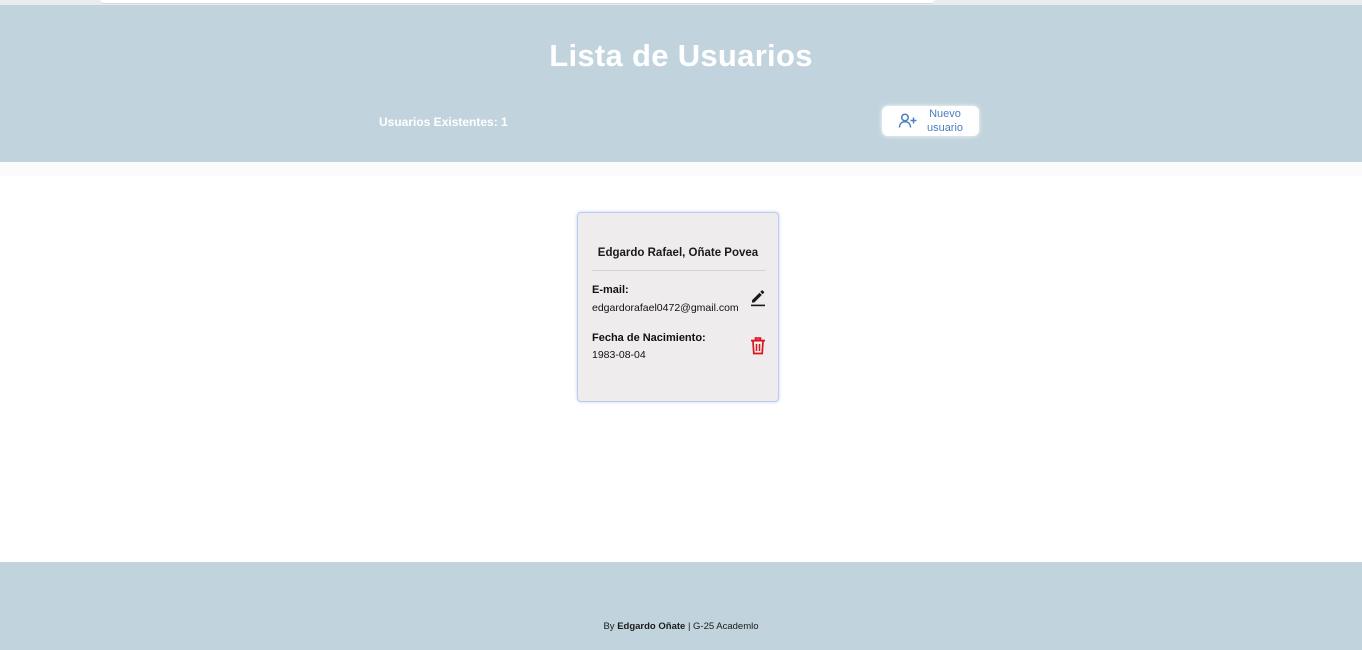 Image resolution: width=1362 pixels, height=650 pixels. What do you see at coordinates (945, 121) in the screenshot?
I see `new-user-button-label: Nuevo usuario` at bounding box center [945, 121].